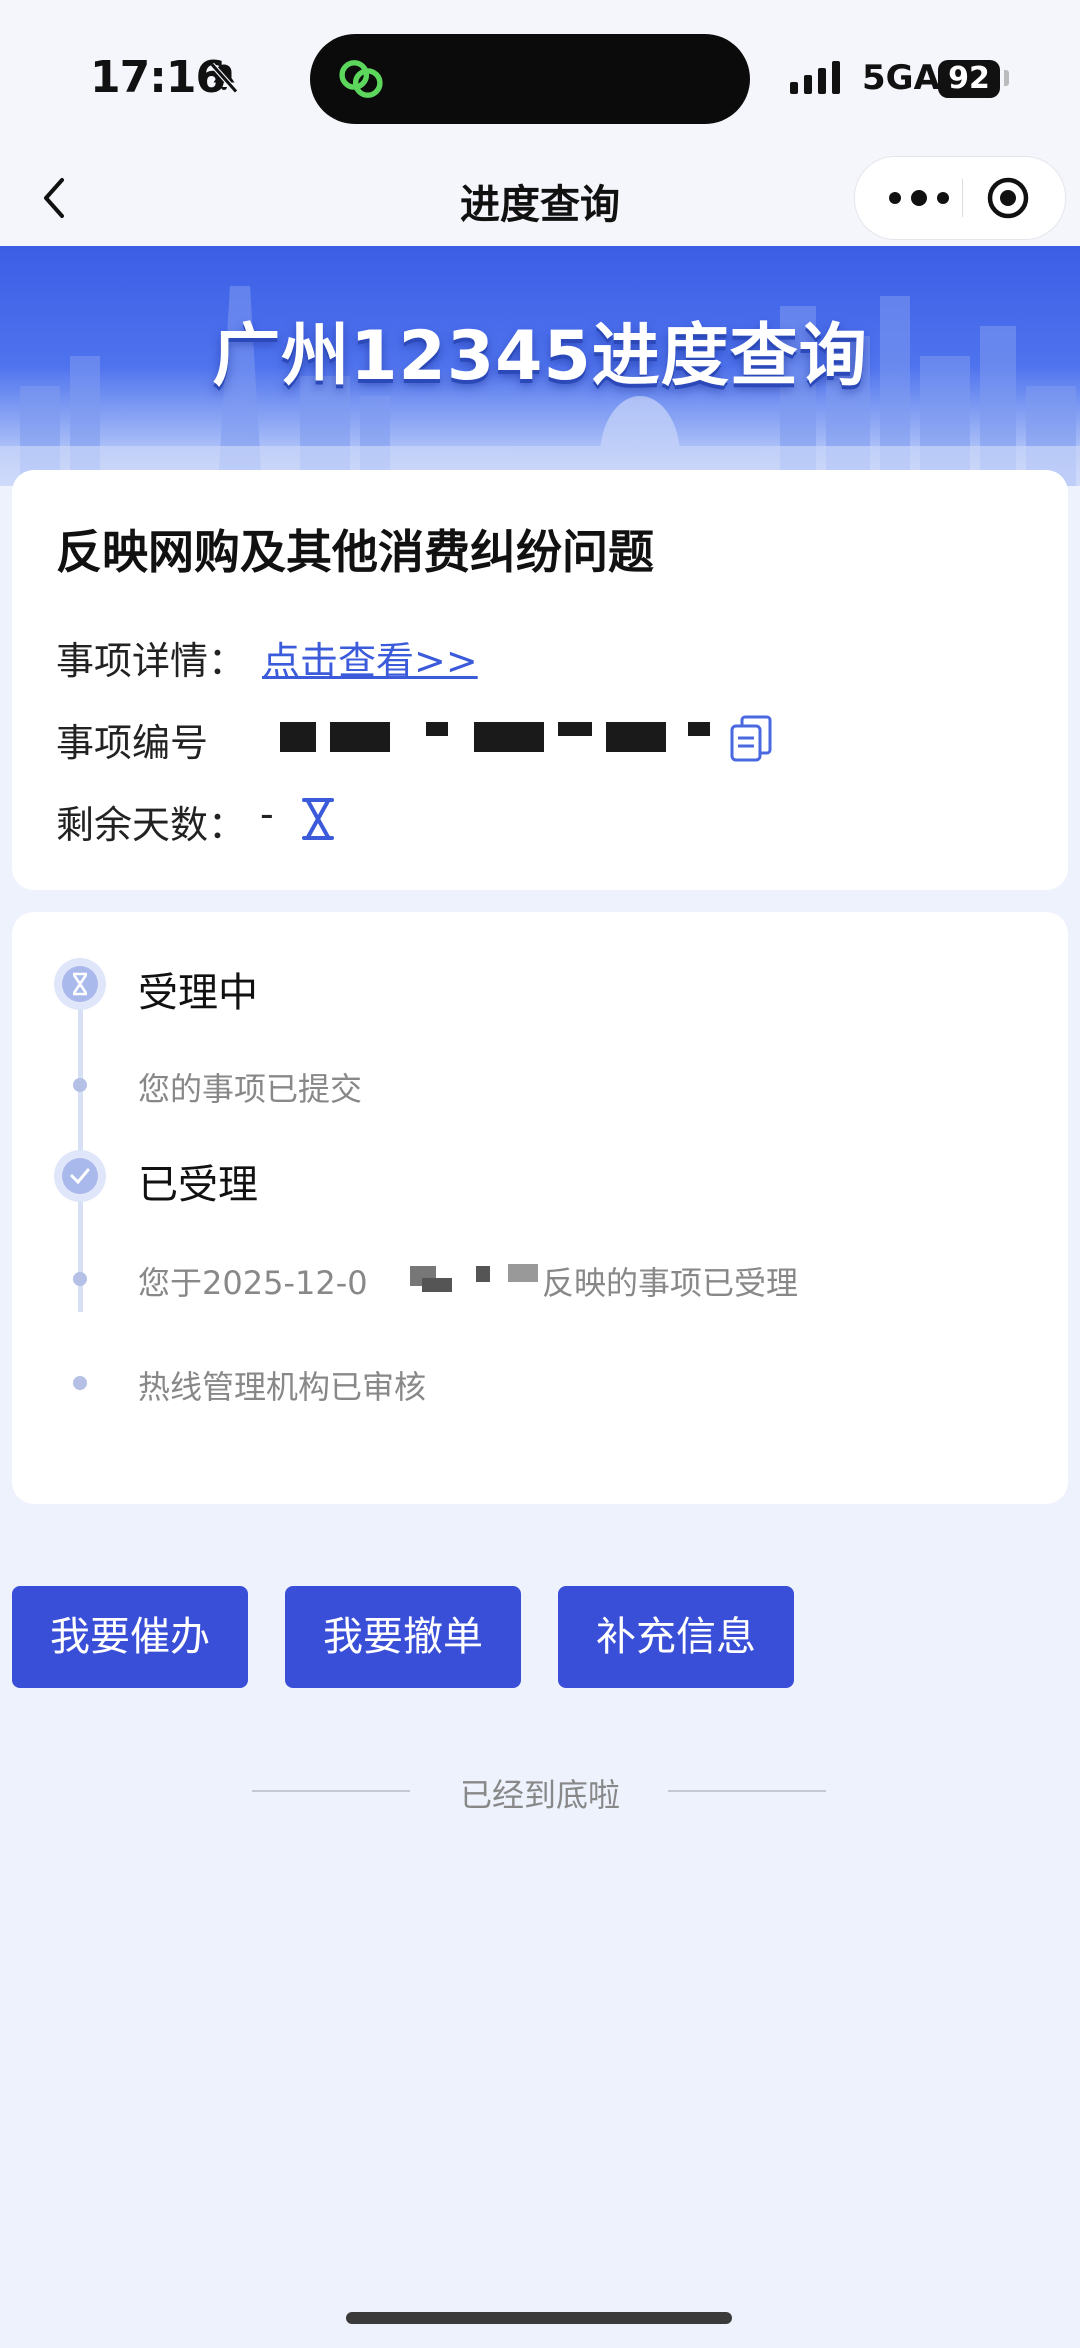 The height and width of the screenshot is (2348, 1080). I want to click on supplement-info-button: 补充信息, so click(676, 1637).